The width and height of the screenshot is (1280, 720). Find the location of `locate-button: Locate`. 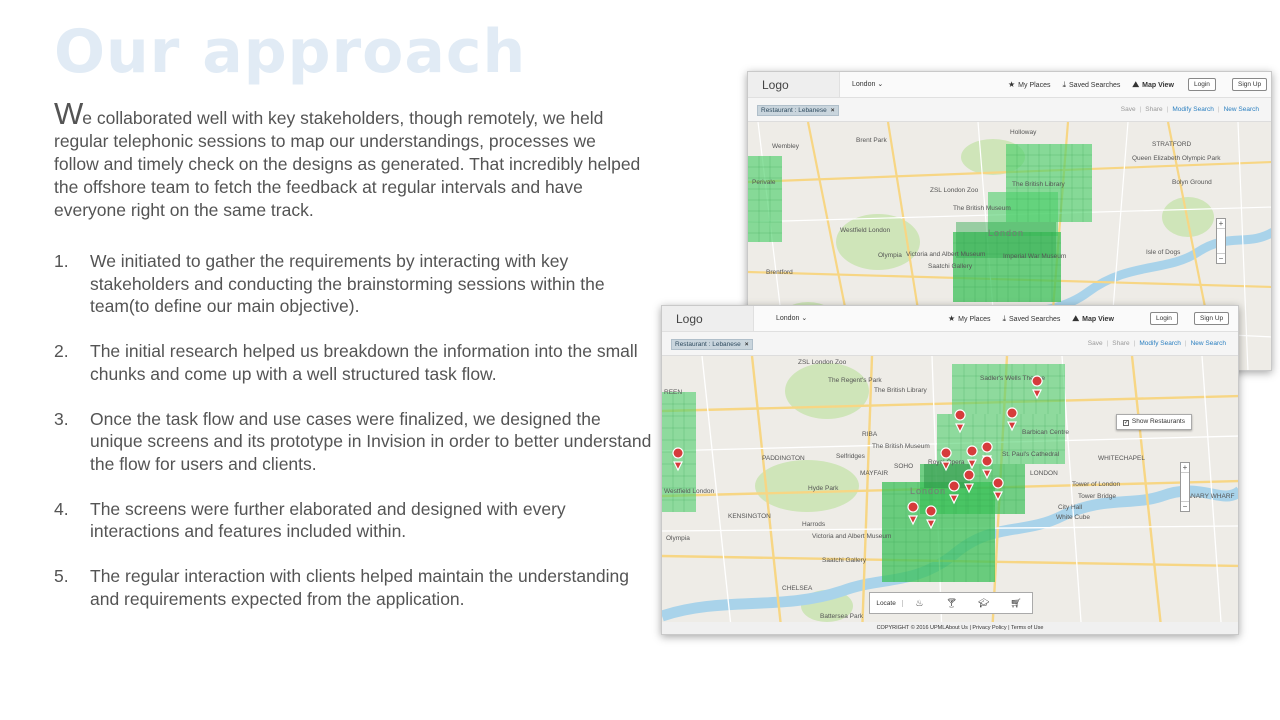

locate-button: Locate is located at coordinates (887, 603).